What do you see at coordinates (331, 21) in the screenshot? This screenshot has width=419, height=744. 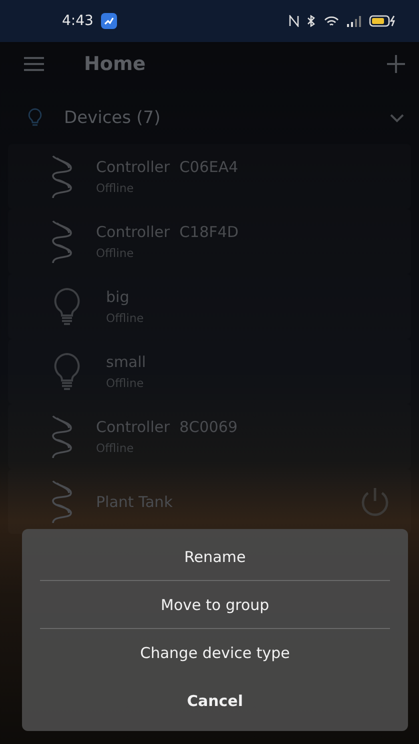 I see `wifi-icon` at bounding box center [331, 21].